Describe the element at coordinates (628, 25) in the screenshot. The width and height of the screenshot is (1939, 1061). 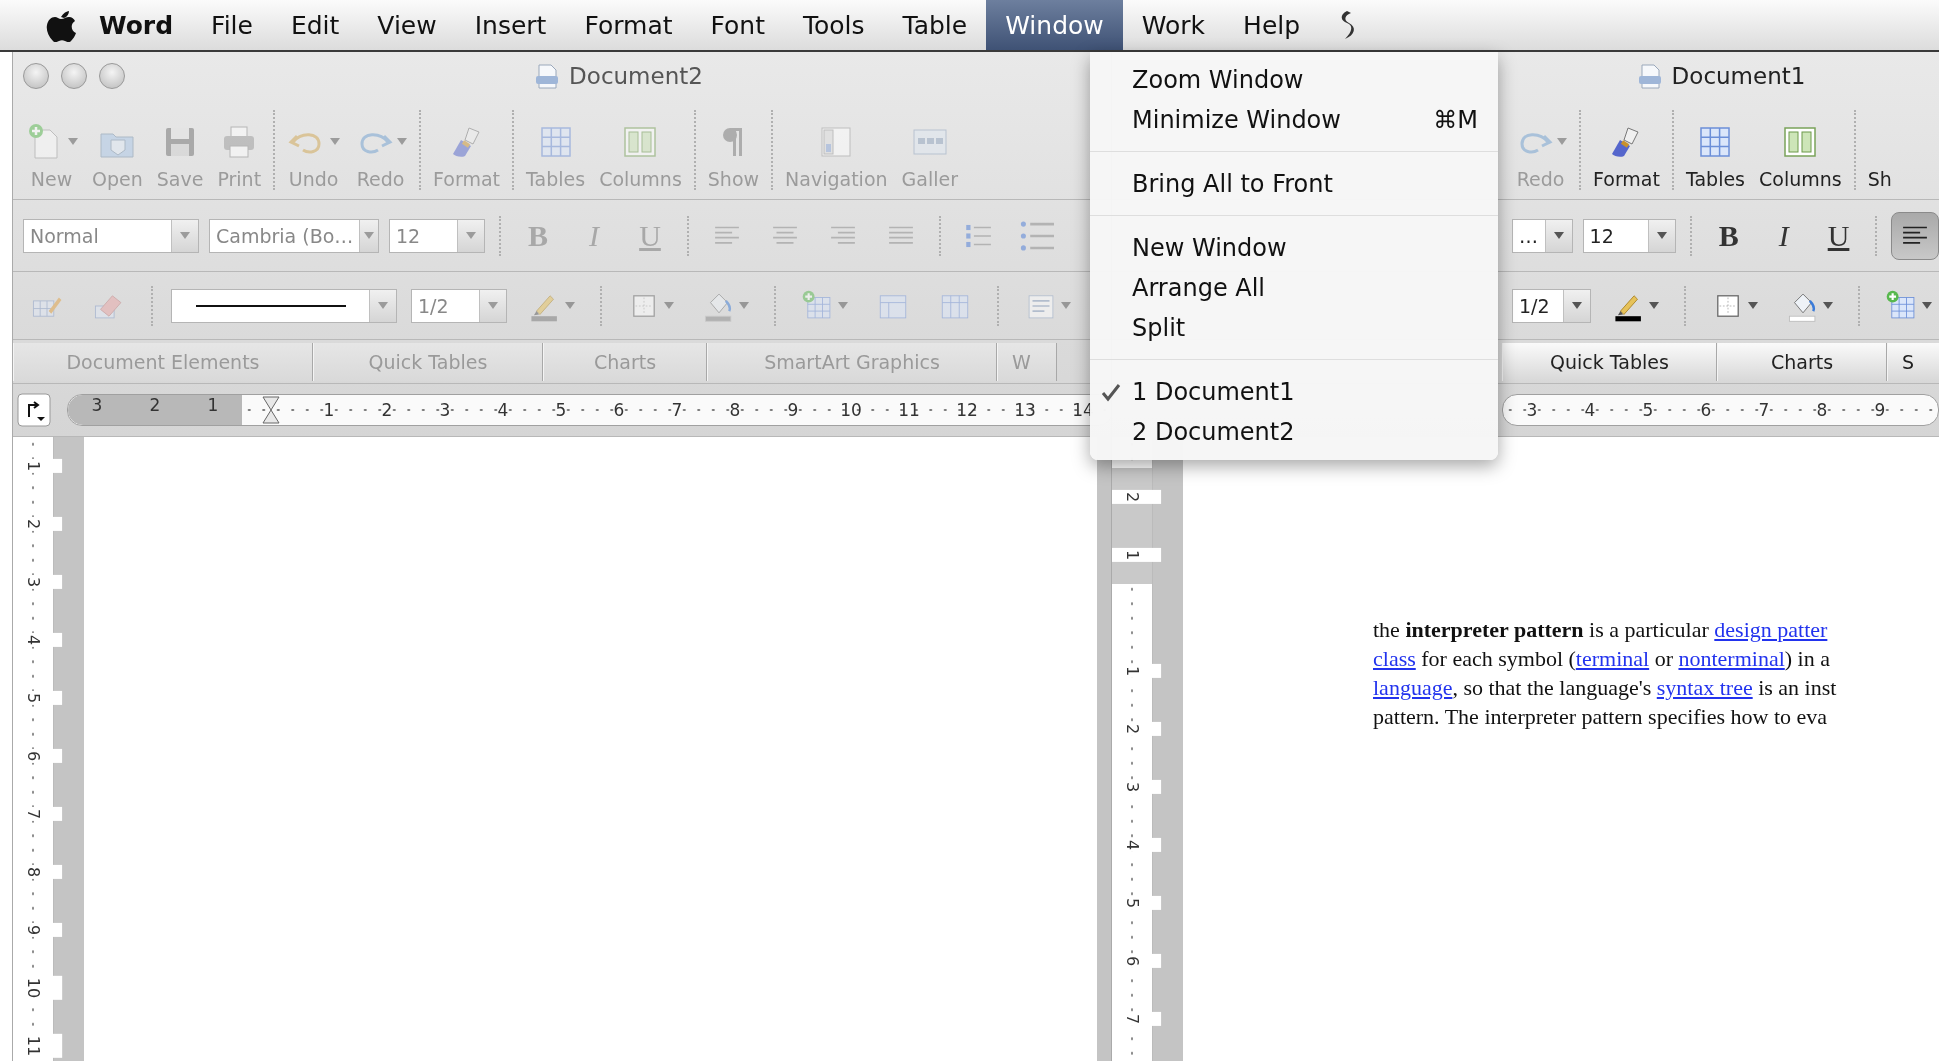
I see `menu-title: Format` at that location.